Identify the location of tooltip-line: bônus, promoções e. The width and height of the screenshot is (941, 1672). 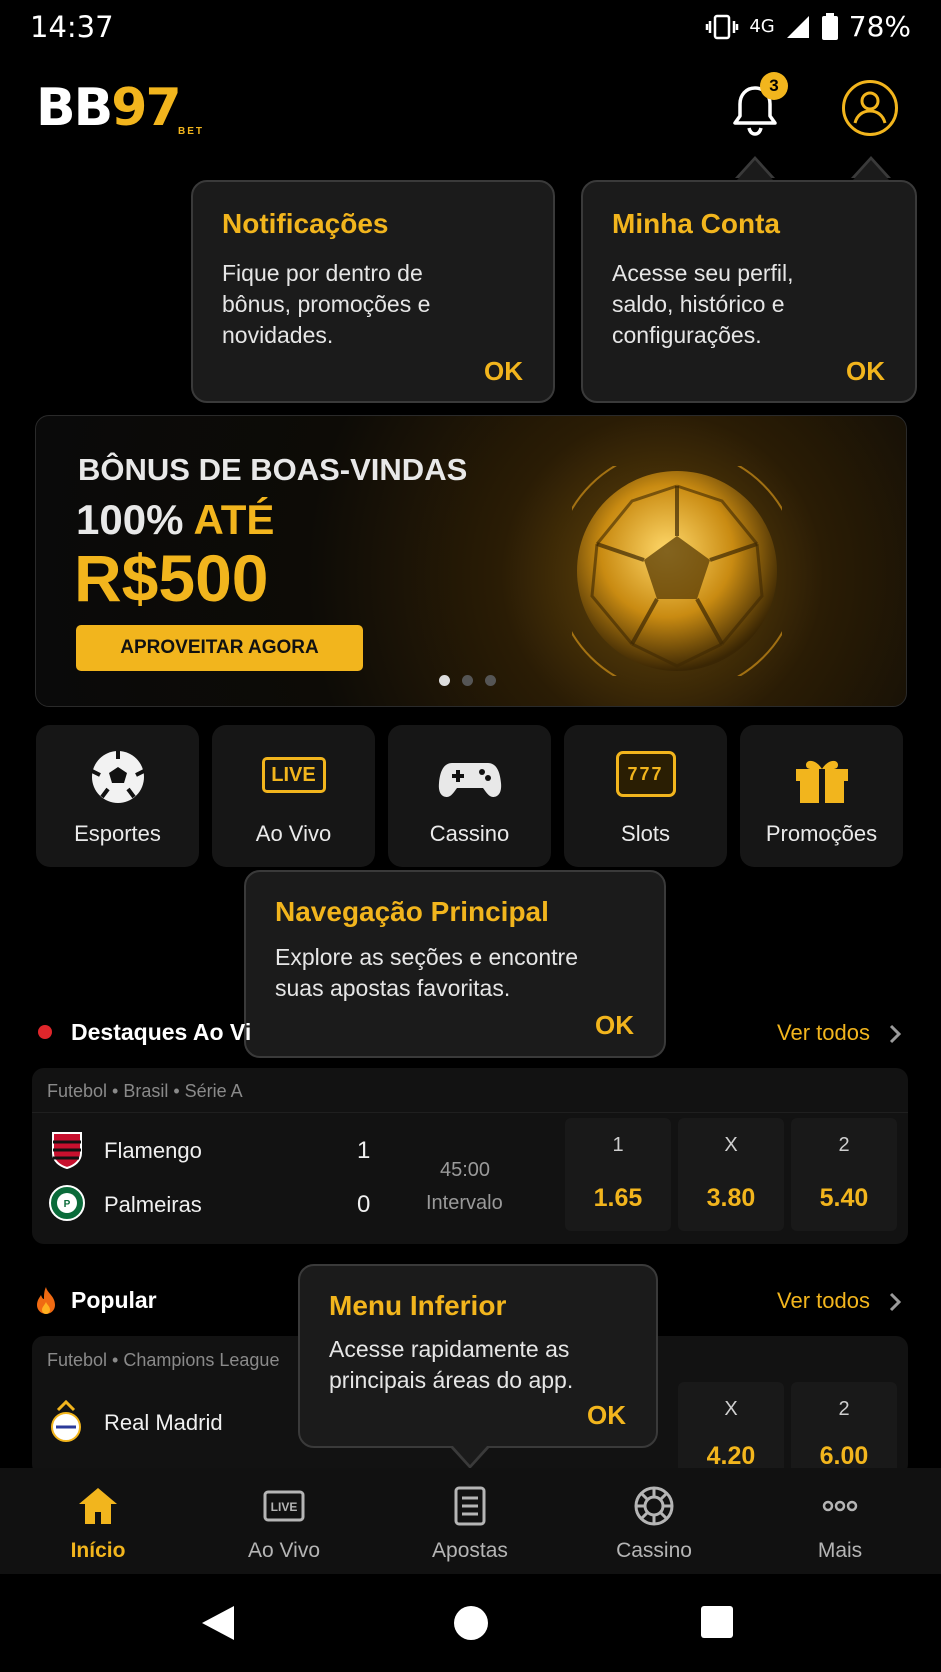
(326, 304).